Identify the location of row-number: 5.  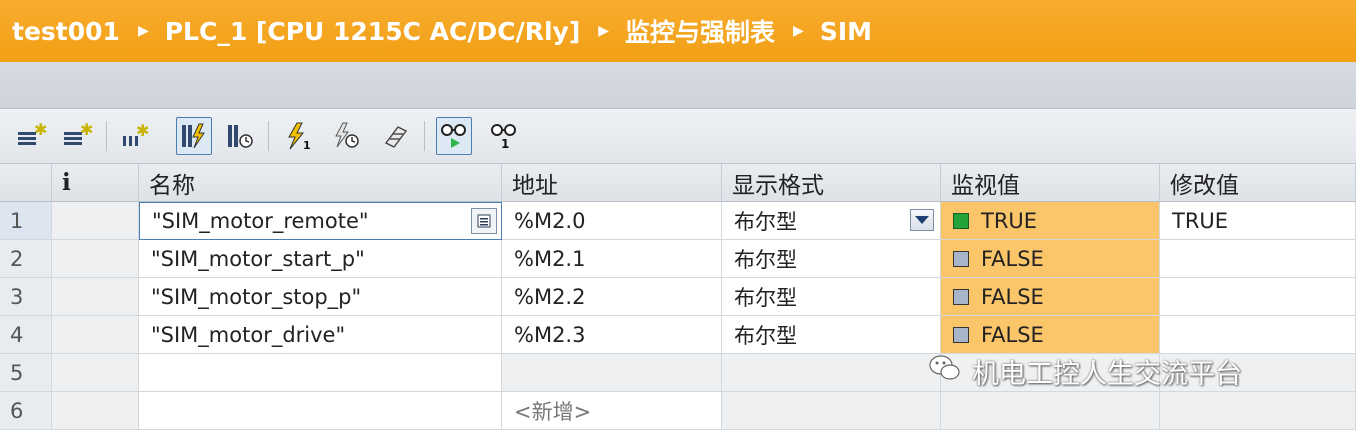
(26, 373).